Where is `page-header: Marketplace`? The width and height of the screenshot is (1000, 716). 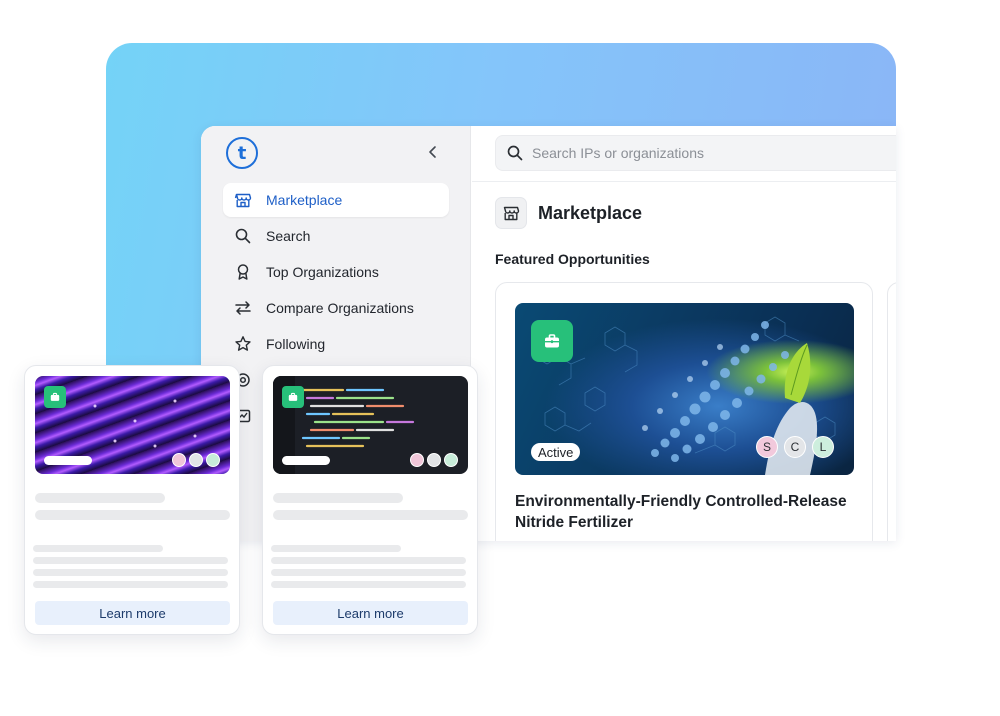
page-header: Marketplace is located at coordinates (568, 213).